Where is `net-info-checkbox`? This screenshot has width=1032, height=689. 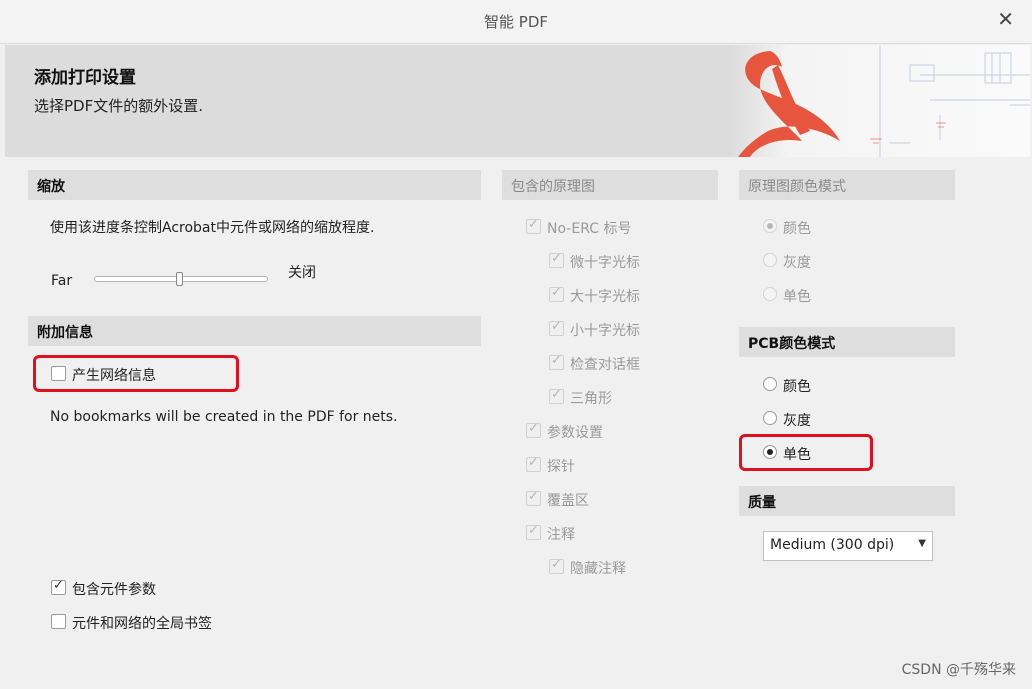
net-info-checkbox is located at coordinates (58, 373).